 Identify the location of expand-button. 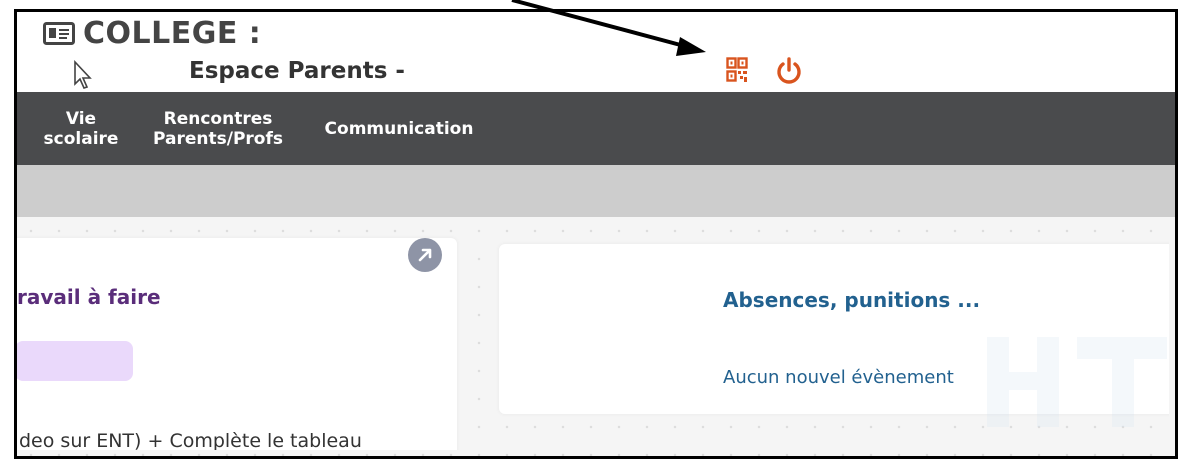
(425, 255).